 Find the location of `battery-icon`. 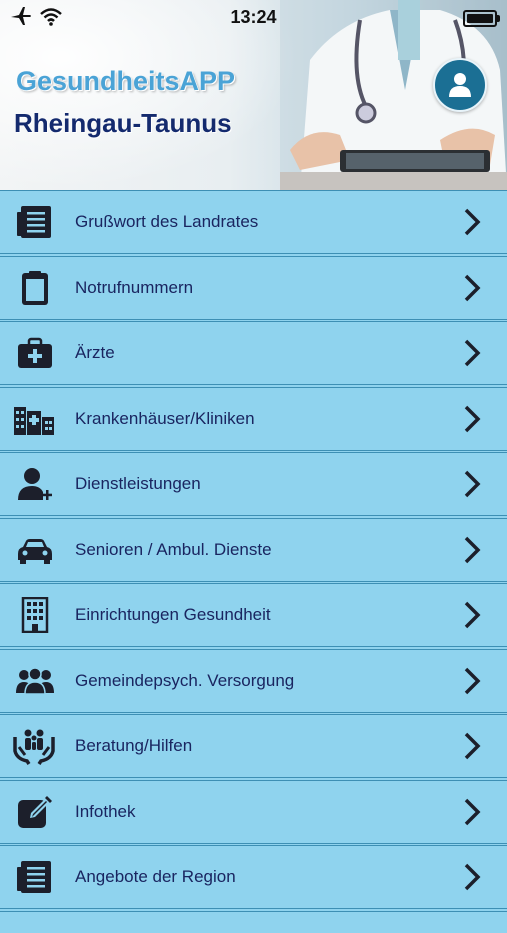

battery-icon is located at coordinates (481, 18).